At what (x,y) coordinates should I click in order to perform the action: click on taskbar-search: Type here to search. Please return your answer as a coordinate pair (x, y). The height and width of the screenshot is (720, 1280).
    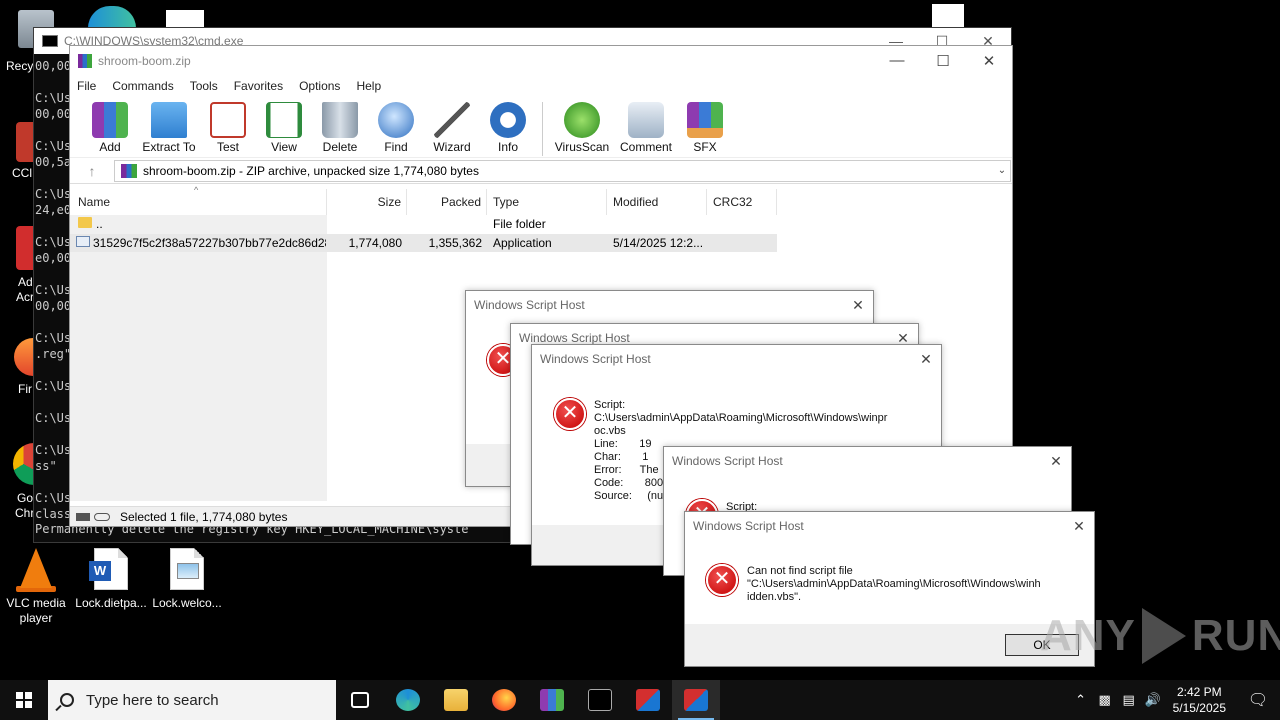
    Looking at the image, I should click on (192, 700).